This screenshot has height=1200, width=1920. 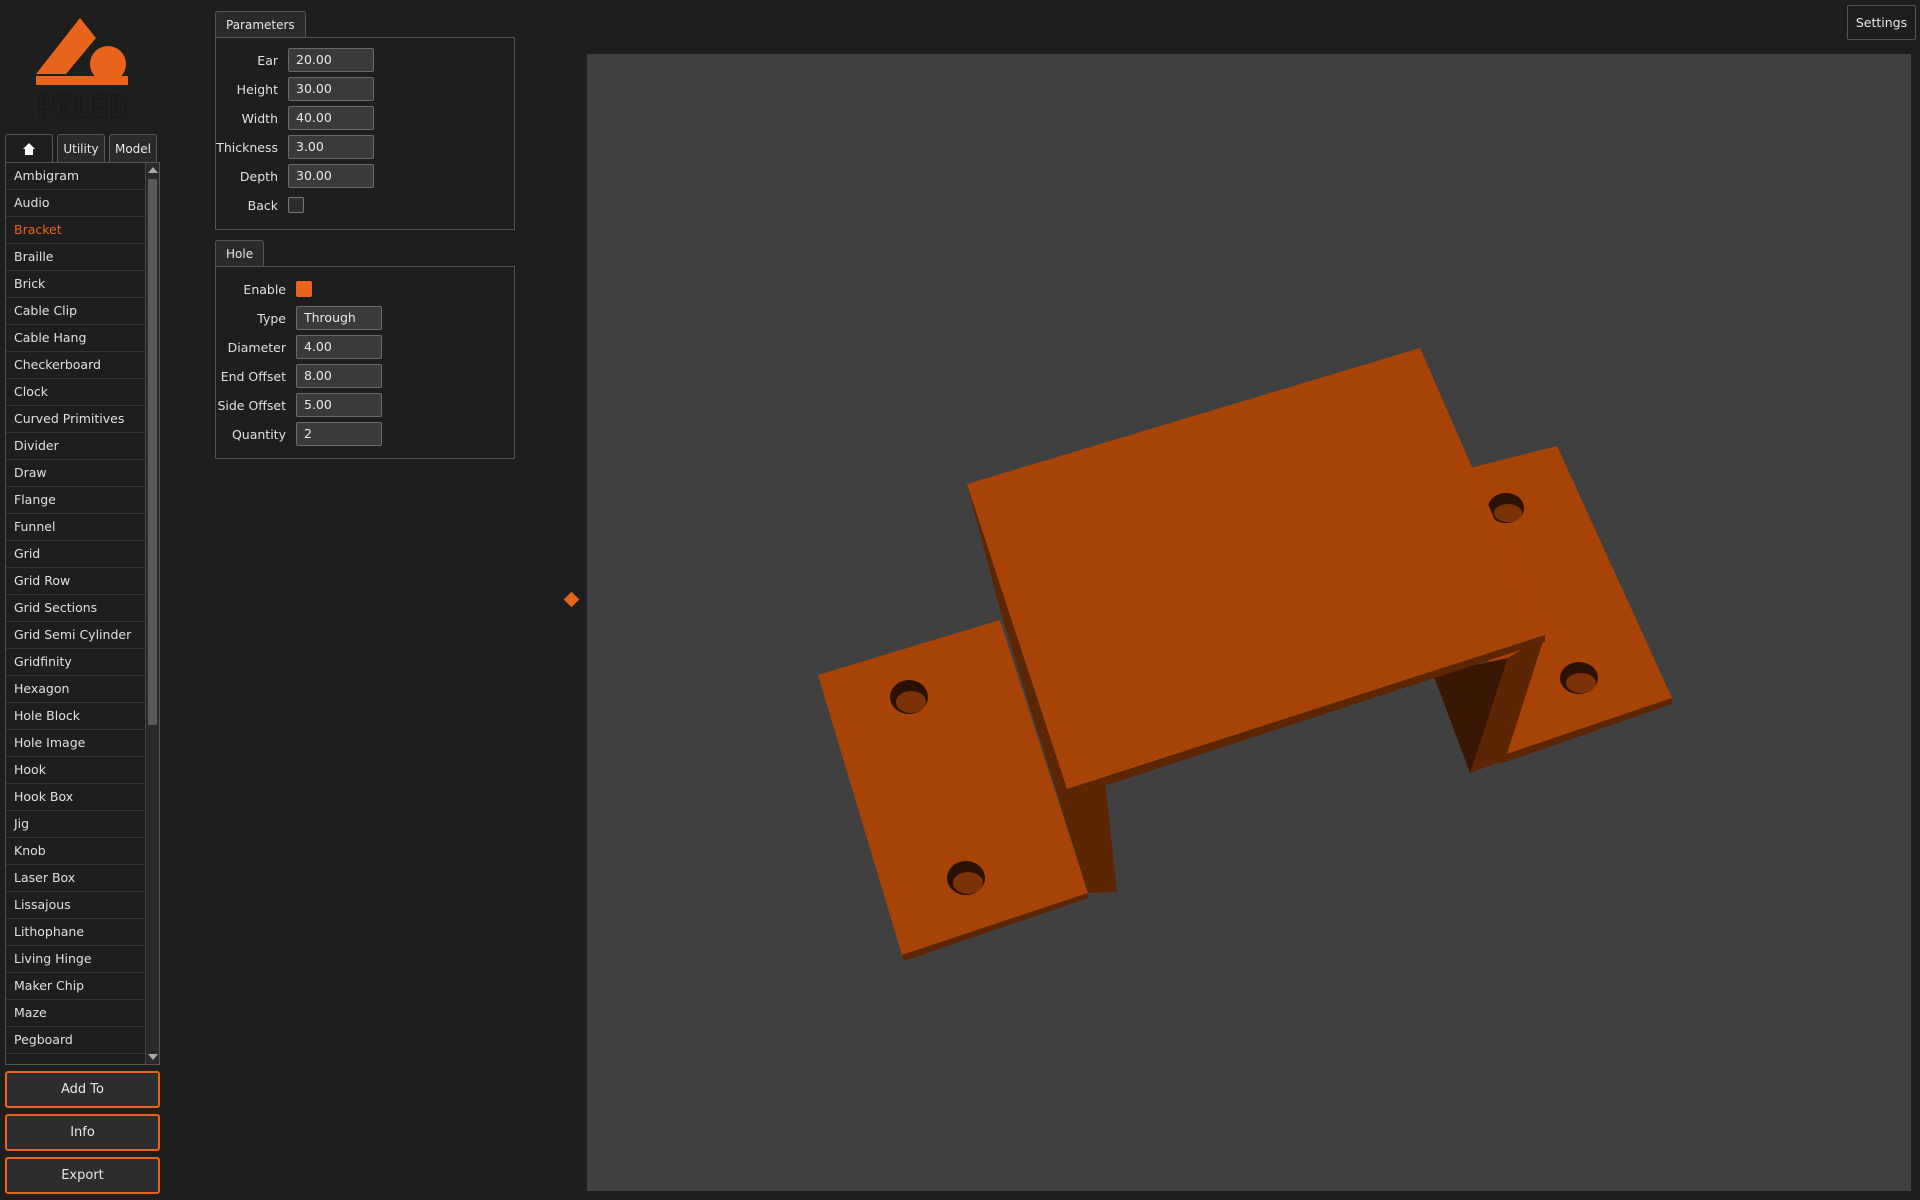 I want to click on list-item: Cable Clip, so click(x=76, y=311).